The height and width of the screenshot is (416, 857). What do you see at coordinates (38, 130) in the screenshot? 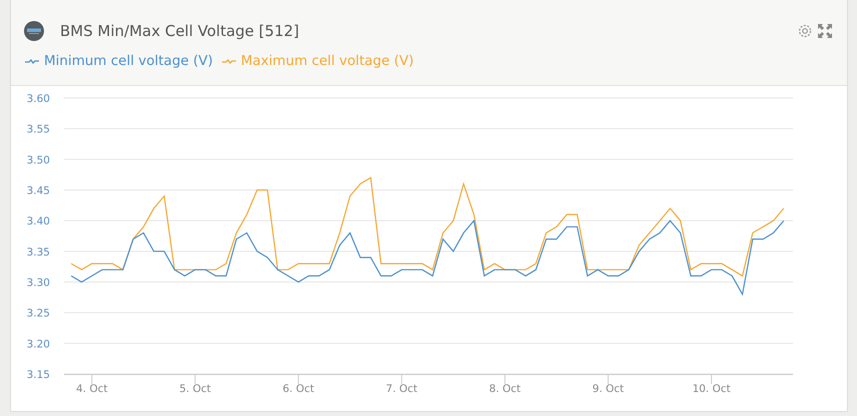
I see `y-axis-label: 3.55` at bounding box center [38, 130].